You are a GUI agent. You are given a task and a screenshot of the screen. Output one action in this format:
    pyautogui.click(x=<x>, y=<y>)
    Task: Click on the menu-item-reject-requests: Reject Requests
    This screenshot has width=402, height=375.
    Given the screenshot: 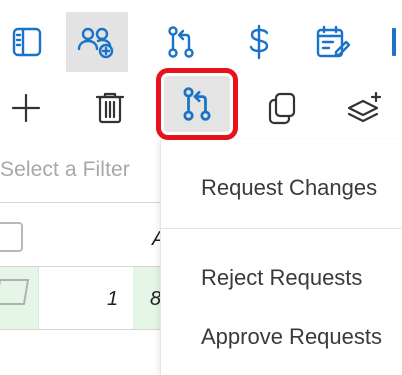 What is the action you would take?
    pyautogui.click(x=281, y=278)
    